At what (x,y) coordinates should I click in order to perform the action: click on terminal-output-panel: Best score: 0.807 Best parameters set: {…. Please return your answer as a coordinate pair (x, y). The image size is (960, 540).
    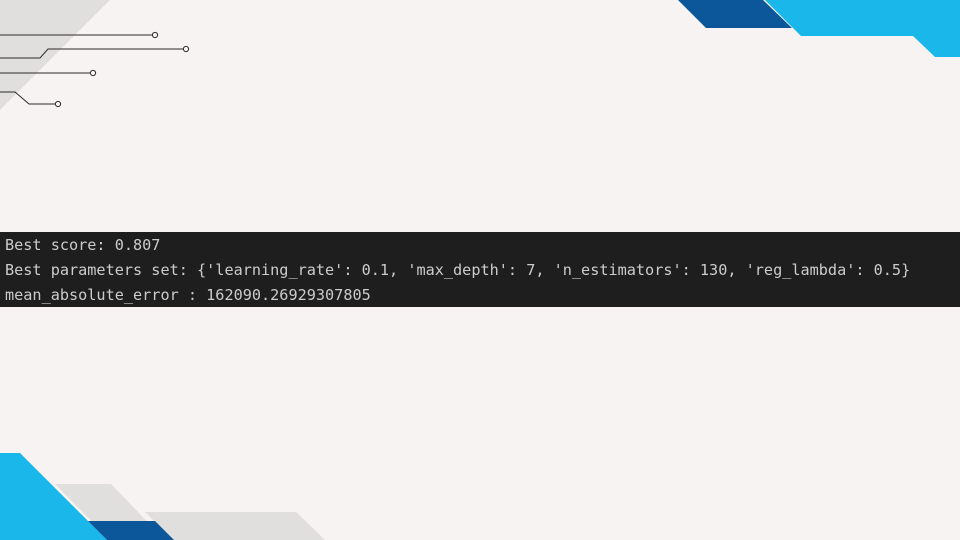
    Looking at the image, I should click on (480, 269).